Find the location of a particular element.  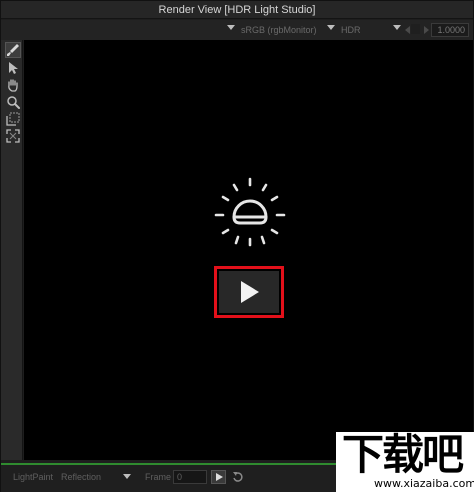

site-watermark: 下载吧 www.xiazaiba.com is located at coordinates (405, 462).